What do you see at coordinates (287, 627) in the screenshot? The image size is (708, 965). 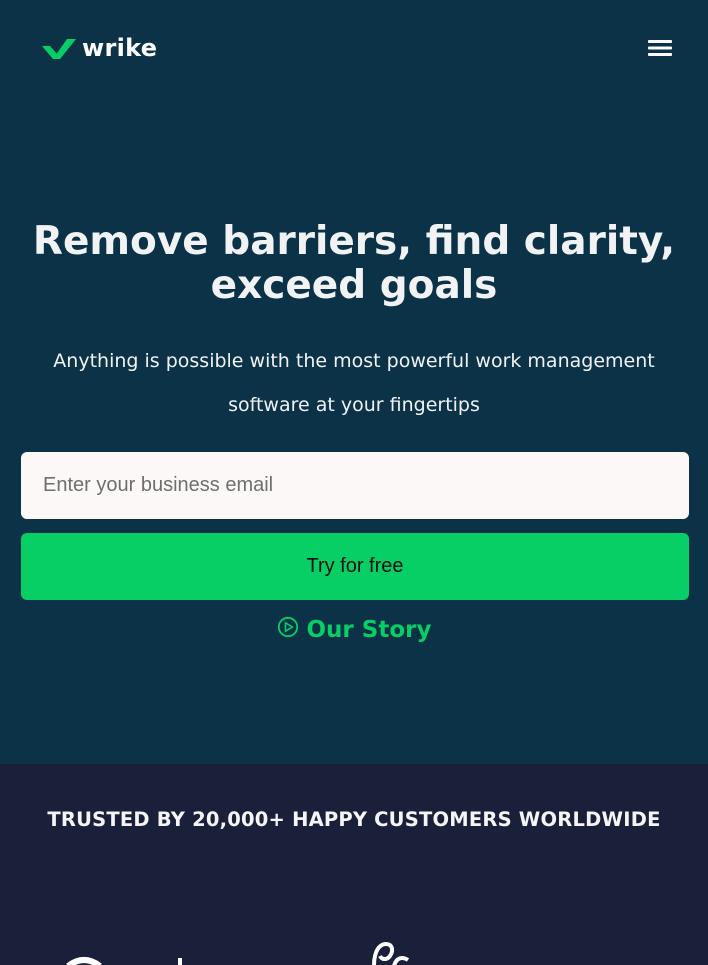 I see `play-circle-icon` at bounding box center [287, 627].